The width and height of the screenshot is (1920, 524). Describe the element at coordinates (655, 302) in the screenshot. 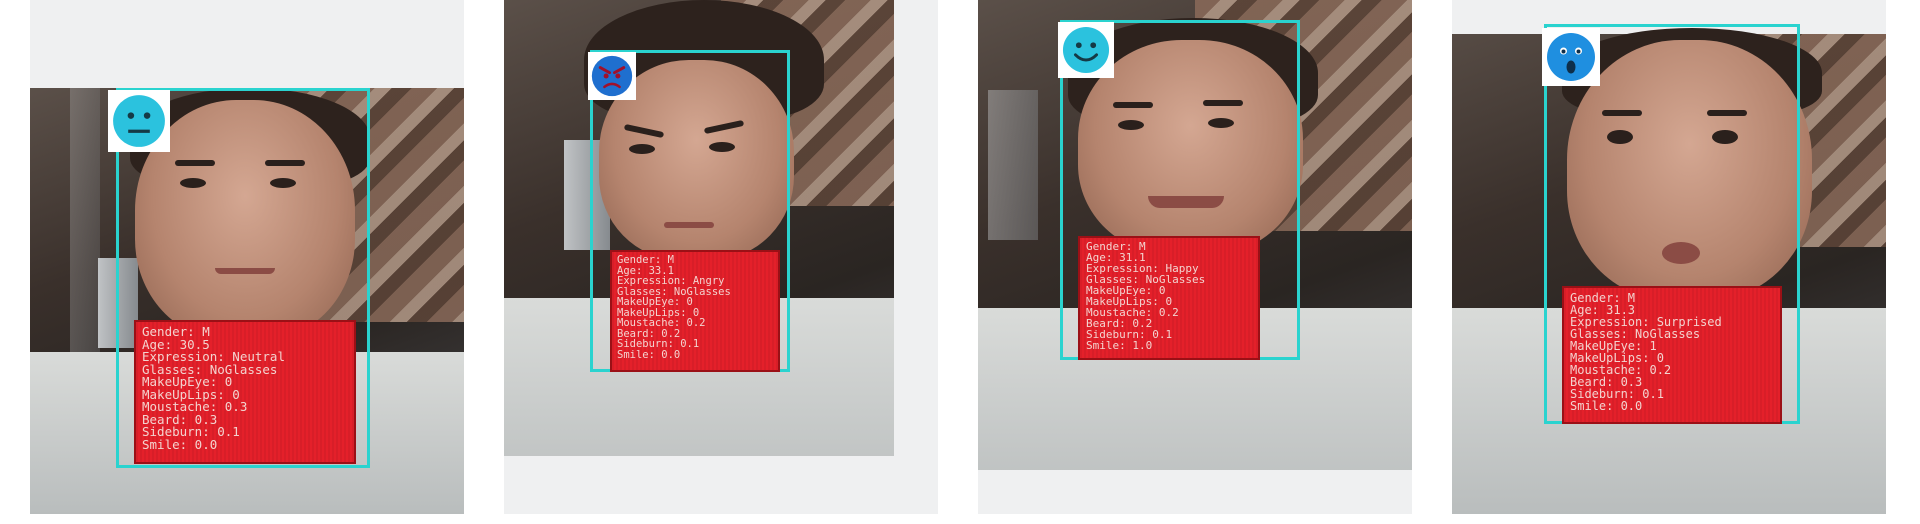

I see `attr-makeup-eye: MakeUpEye: 0` at that location.